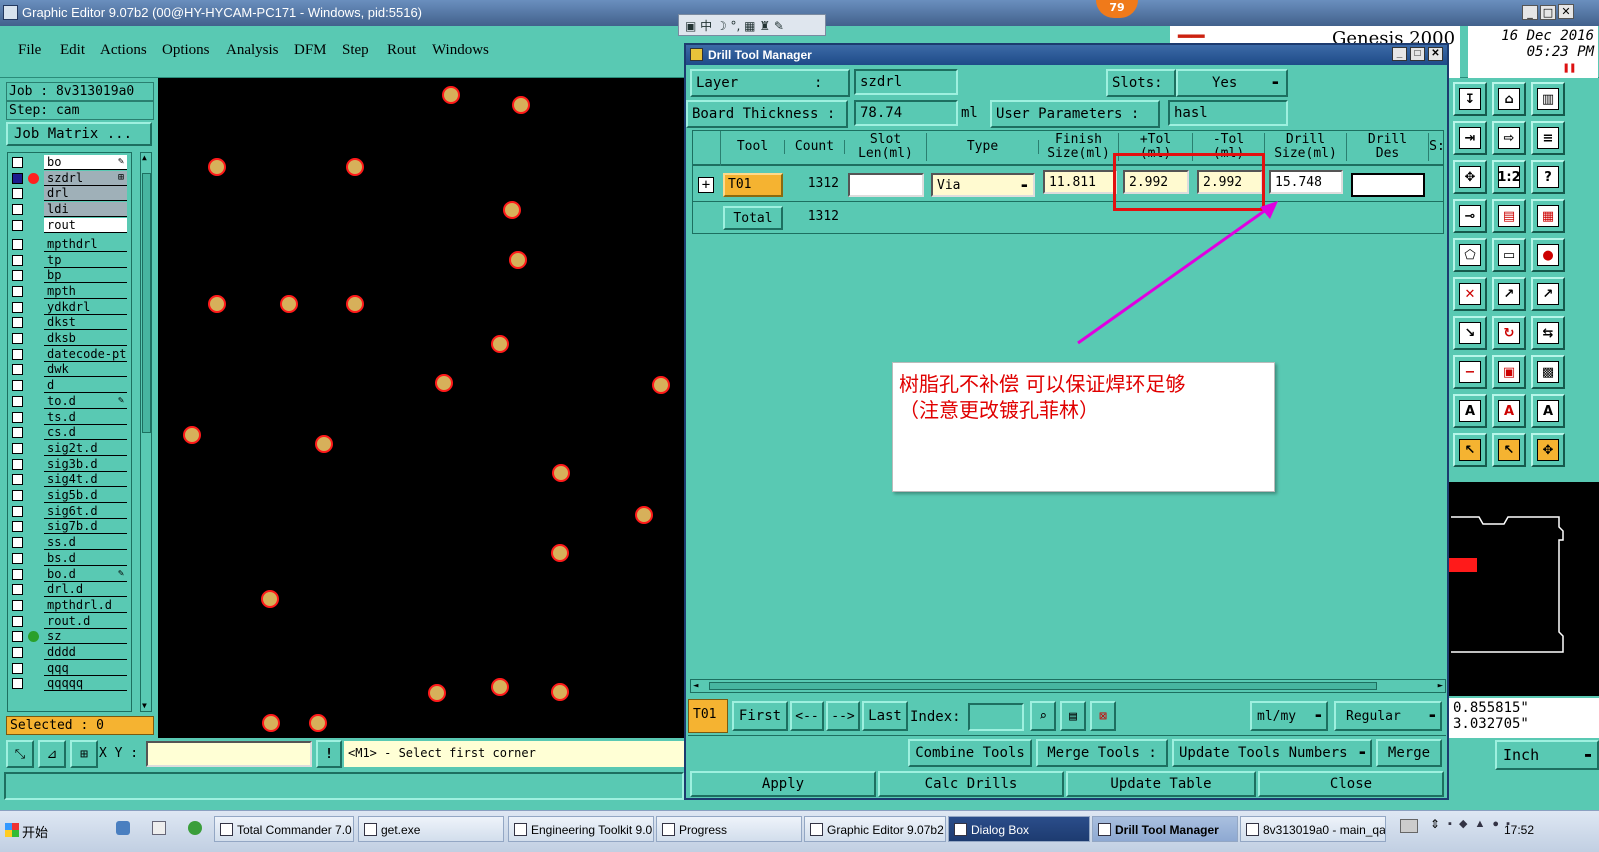 Image resolution: width=1599 pixels, height=852 pixels. What do you see at coordinates (1548, 255) in the screenshot?
I see `palette-tool-button: ●` at bounding box center [1548, 255].